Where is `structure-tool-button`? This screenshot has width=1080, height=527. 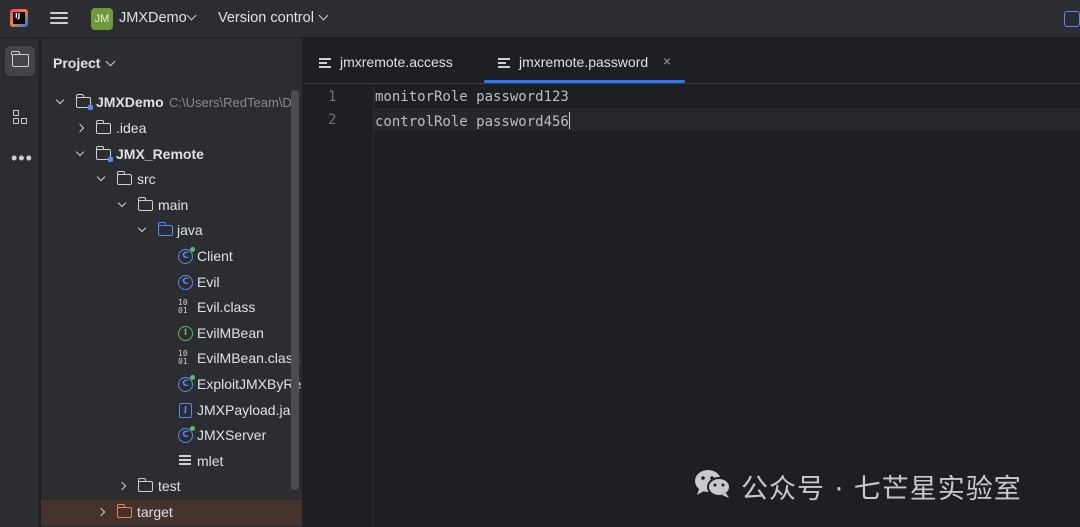
structure-tool-button is located at coordinates (20, 117).